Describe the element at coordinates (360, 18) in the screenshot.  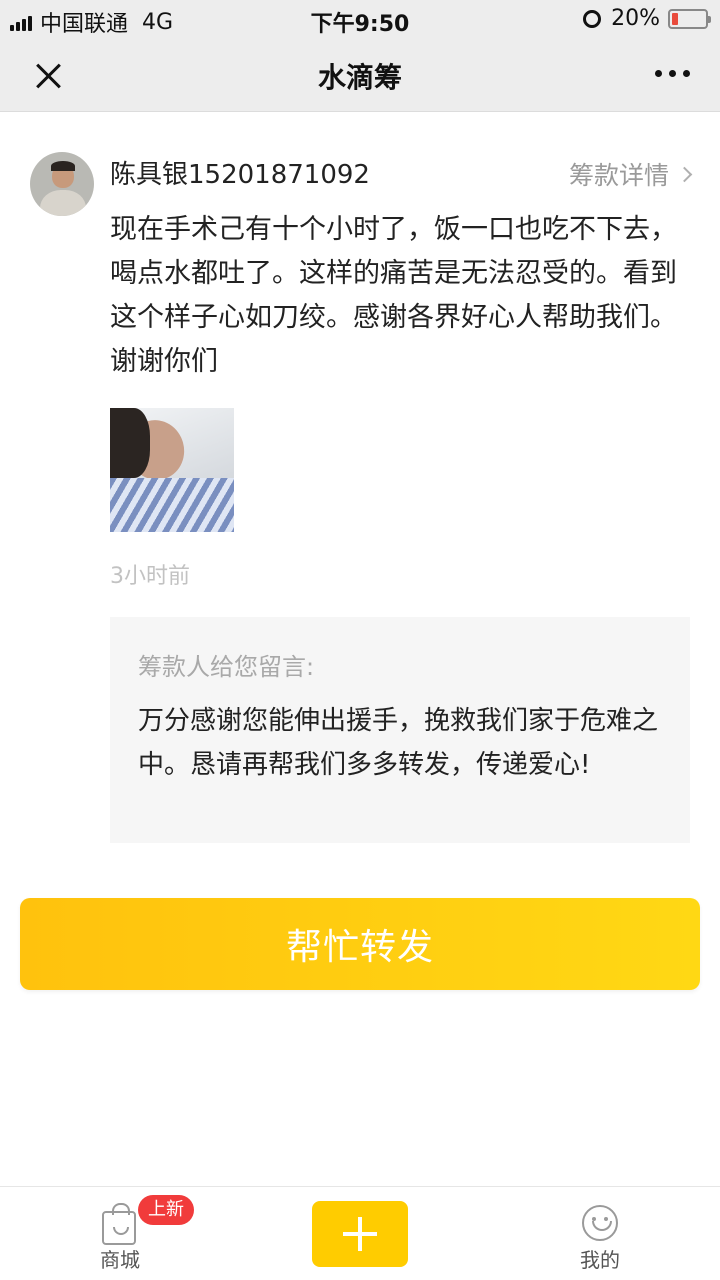
I see `status-bar: 中国联通 4G 下午9:50 20%` at that location.